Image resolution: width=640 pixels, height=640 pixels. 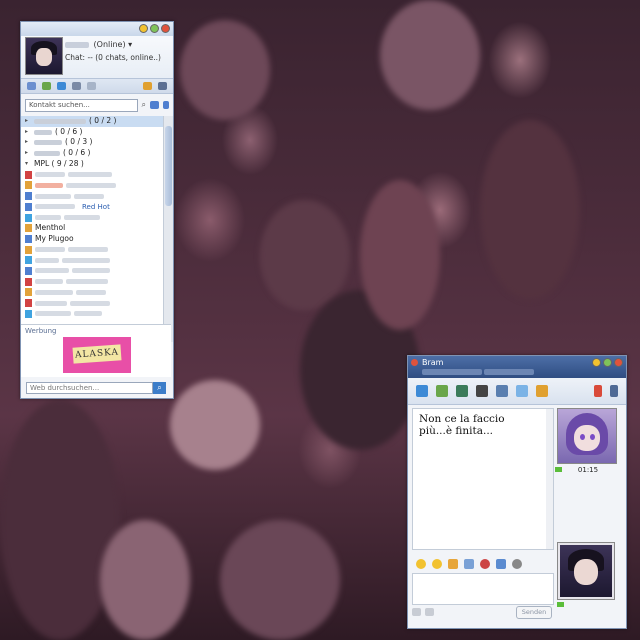 I want to click on list-item: Red Hot, so click(x=92, y=207).